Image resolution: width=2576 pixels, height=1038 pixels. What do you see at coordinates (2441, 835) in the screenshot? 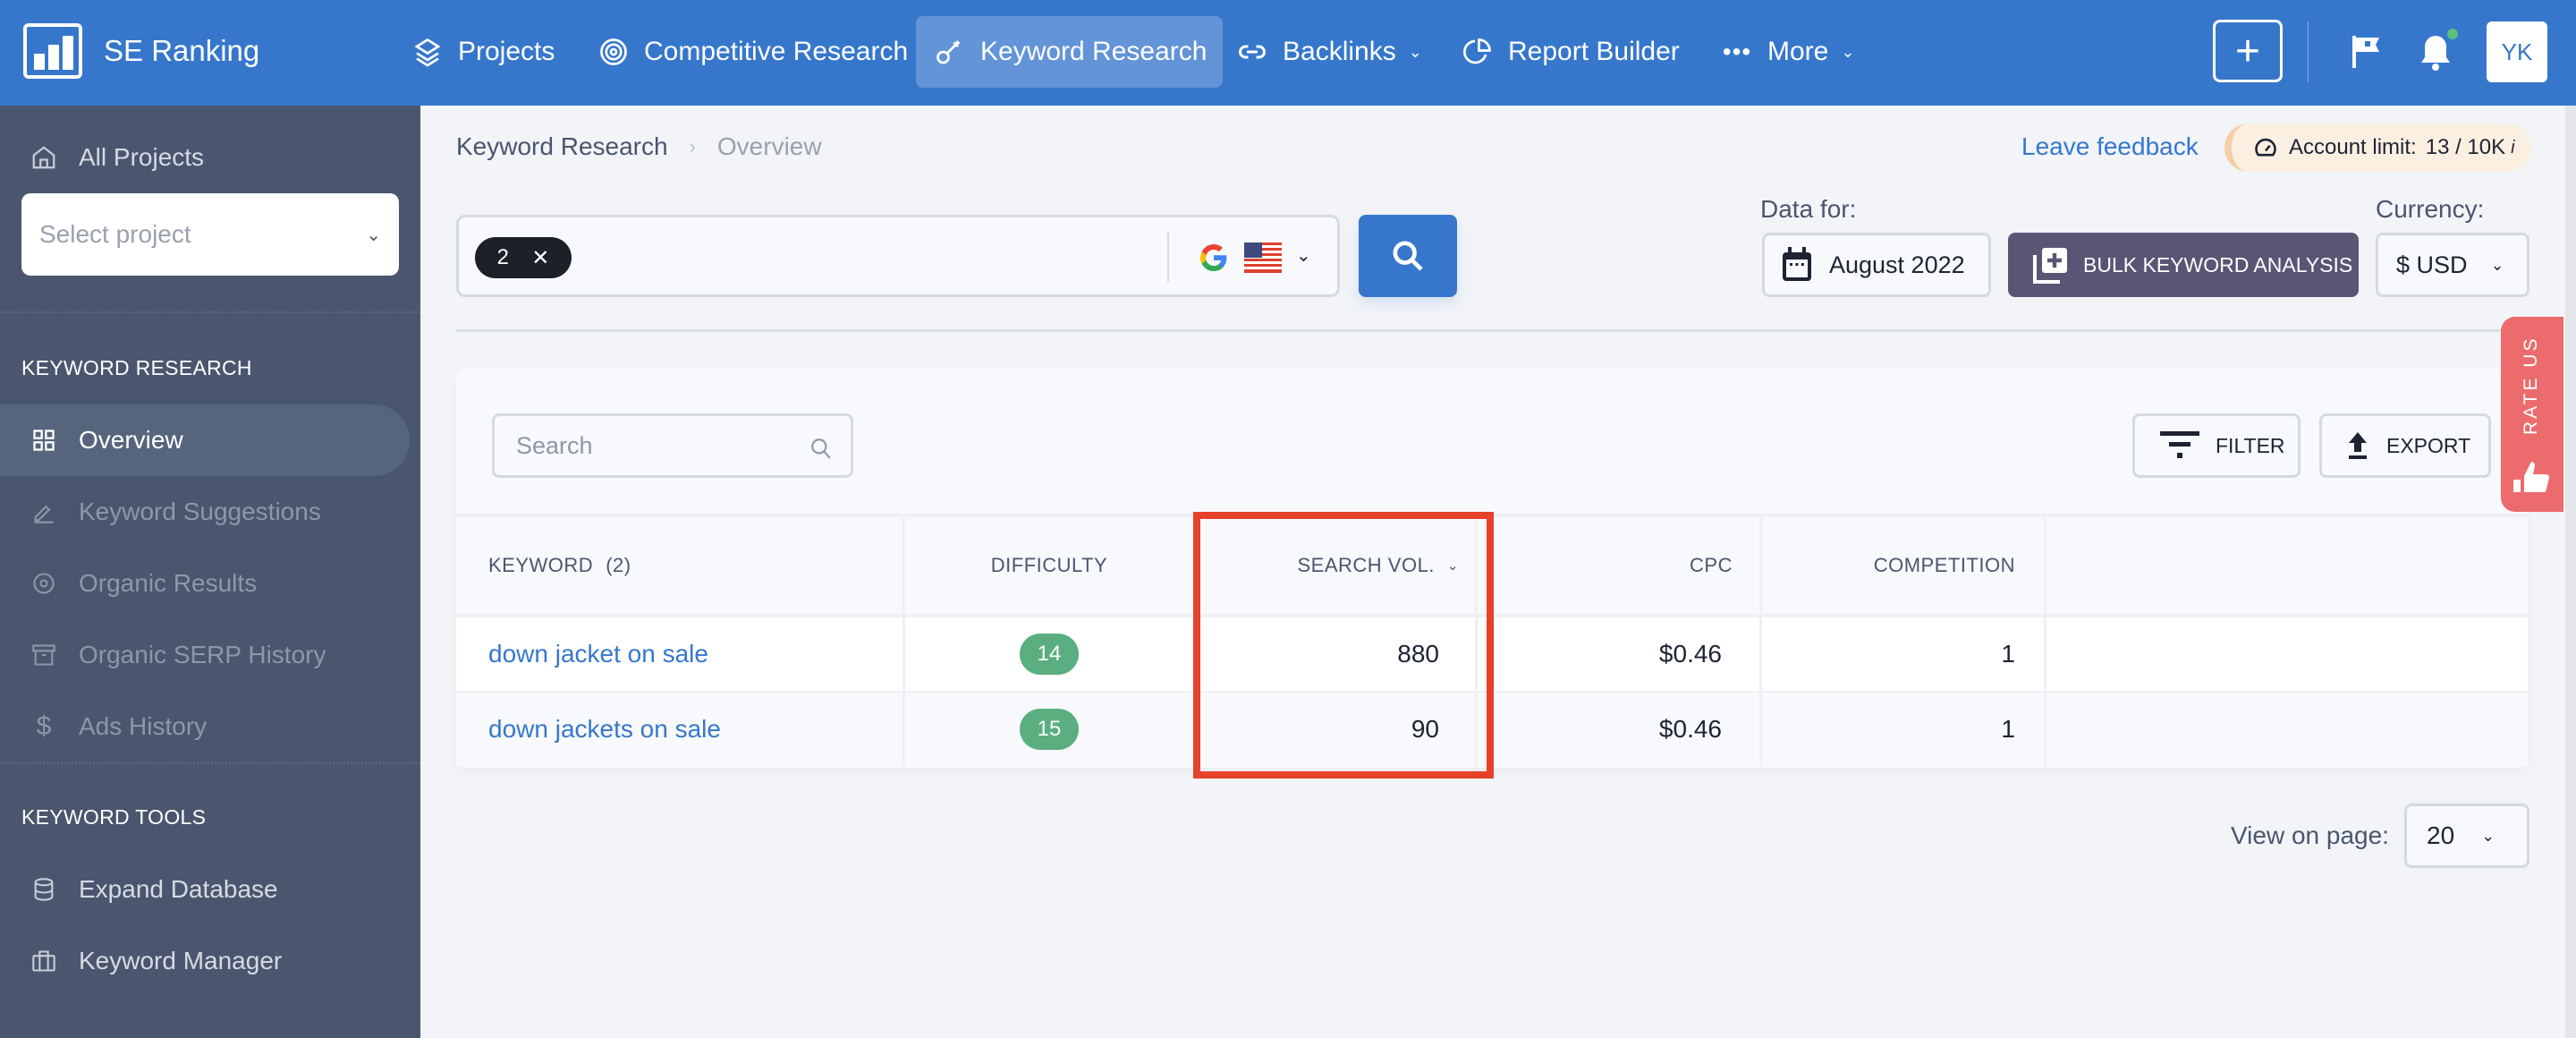
I see `view-on-page-value: 20` at bounding box center [2441, 835].